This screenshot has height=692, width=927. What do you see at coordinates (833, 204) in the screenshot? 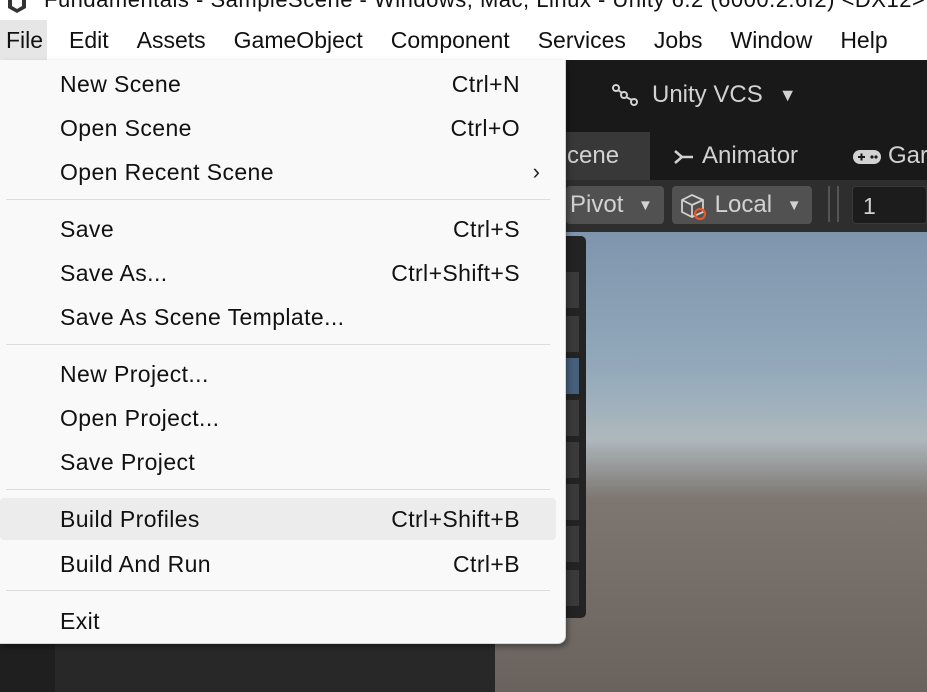
I see `toolbar-separator` at bounding box center [833, 204].